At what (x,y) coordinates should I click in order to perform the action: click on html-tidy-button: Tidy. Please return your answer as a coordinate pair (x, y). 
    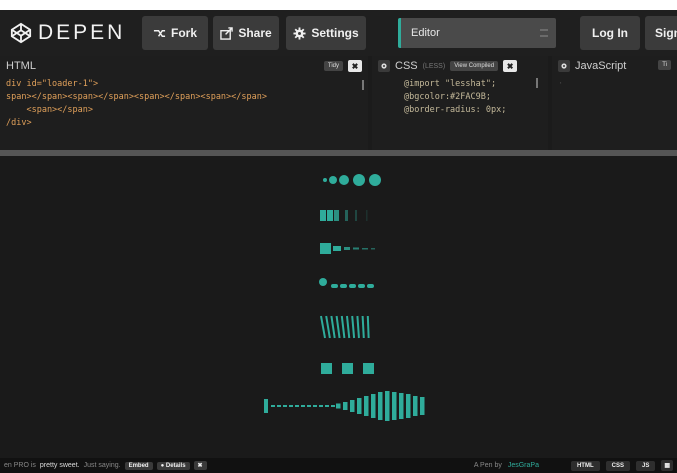
    Looking at the image, I should click on (333, 66).